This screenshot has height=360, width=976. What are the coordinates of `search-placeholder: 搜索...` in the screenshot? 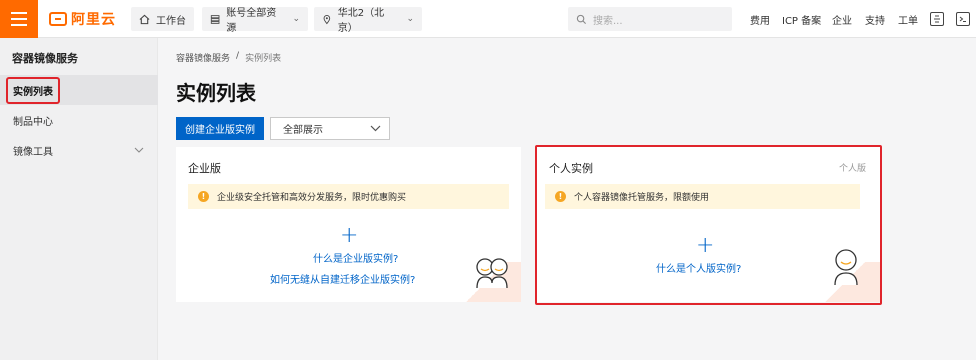 It's located at (608, 21).